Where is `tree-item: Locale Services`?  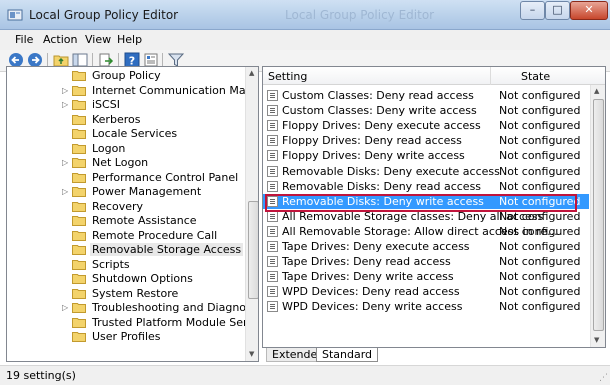
tree-item: Locale Services is located at coordinates (125, 134).